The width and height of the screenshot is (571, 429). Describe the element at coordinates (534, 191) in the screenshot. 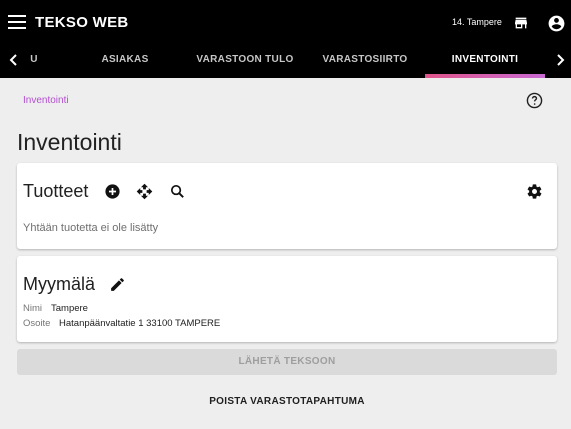

I see `gear-icon` at that location.